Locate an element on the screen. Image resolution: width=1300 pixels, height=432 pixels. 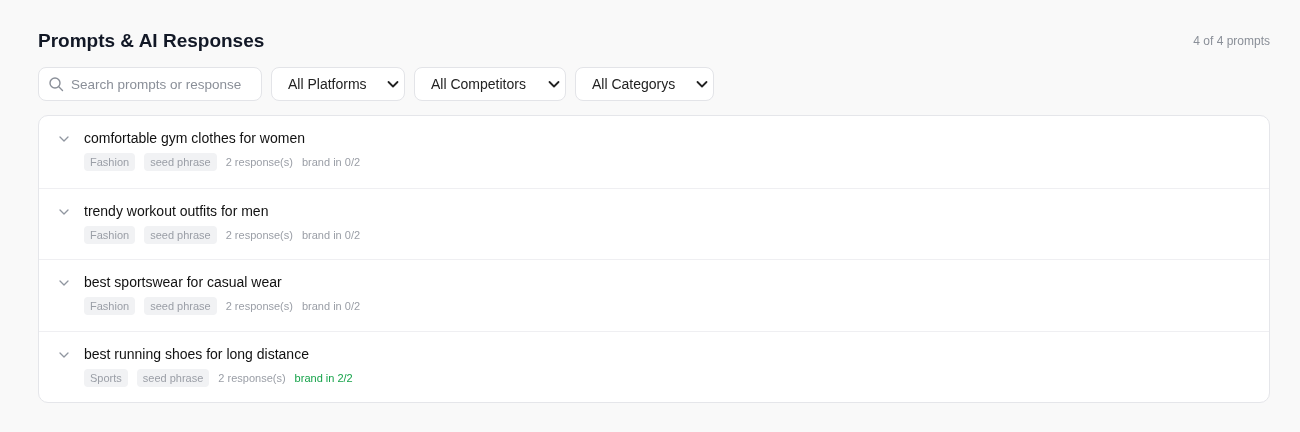
prompt-count: 4 of 4 prompts is located at coordinates (1231, 41).